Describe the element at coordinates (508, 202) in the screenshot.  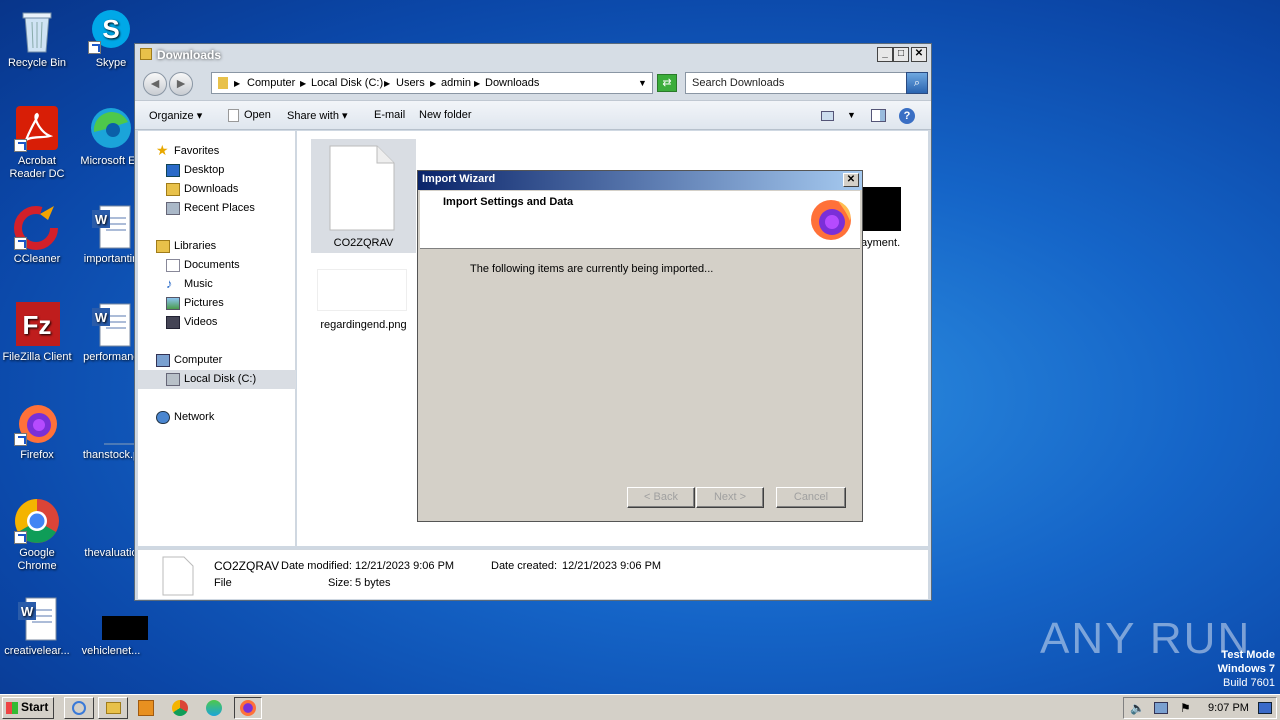
I see `wizard-heading: Import Settings and Data` at that location.